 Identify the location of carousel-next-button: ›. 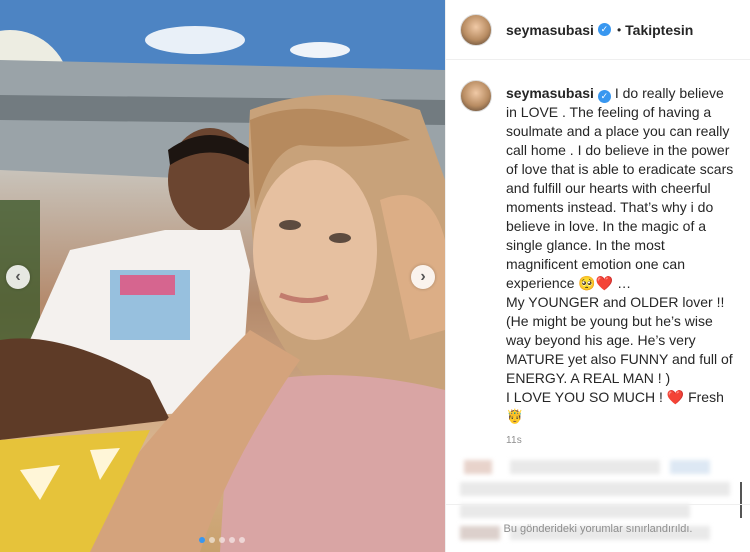
(423, 277).